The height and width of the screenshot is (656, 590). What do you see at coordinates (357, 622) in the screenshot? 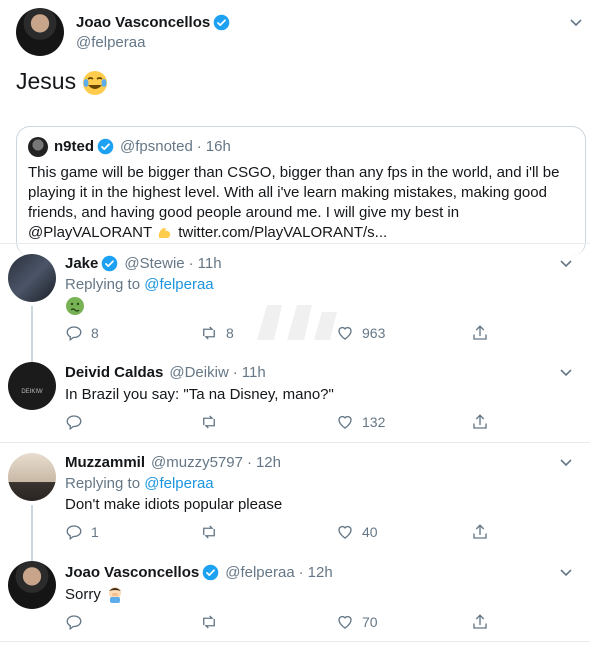
I see `like-action: 70` at bounding box center [357, 622].